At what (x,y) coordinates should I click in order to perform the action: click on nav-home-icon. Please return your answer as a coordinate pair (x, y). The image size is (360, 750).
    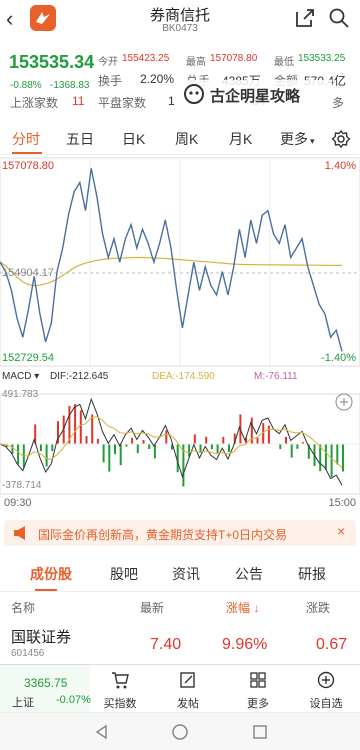
    Looking at the image, I should click on (180, 732).